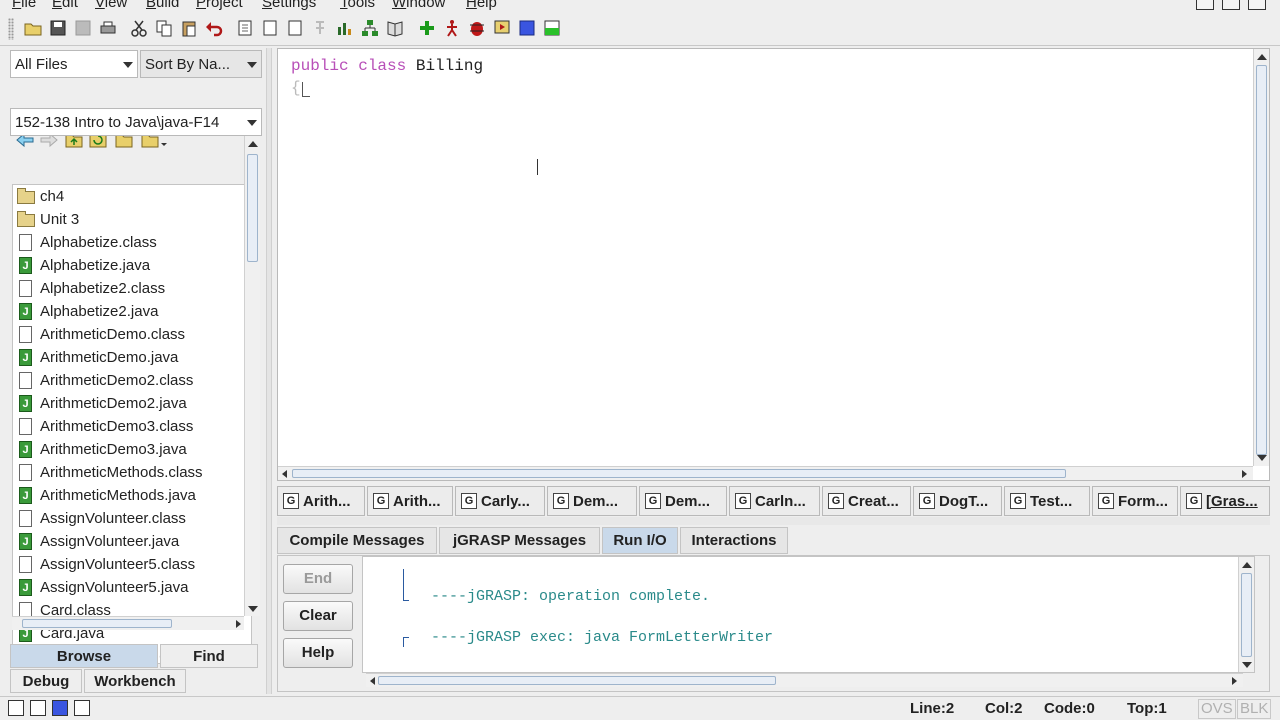 The image size is (1280, 720). I want to click on filter-dropdown: All Files, so click(74, 64).